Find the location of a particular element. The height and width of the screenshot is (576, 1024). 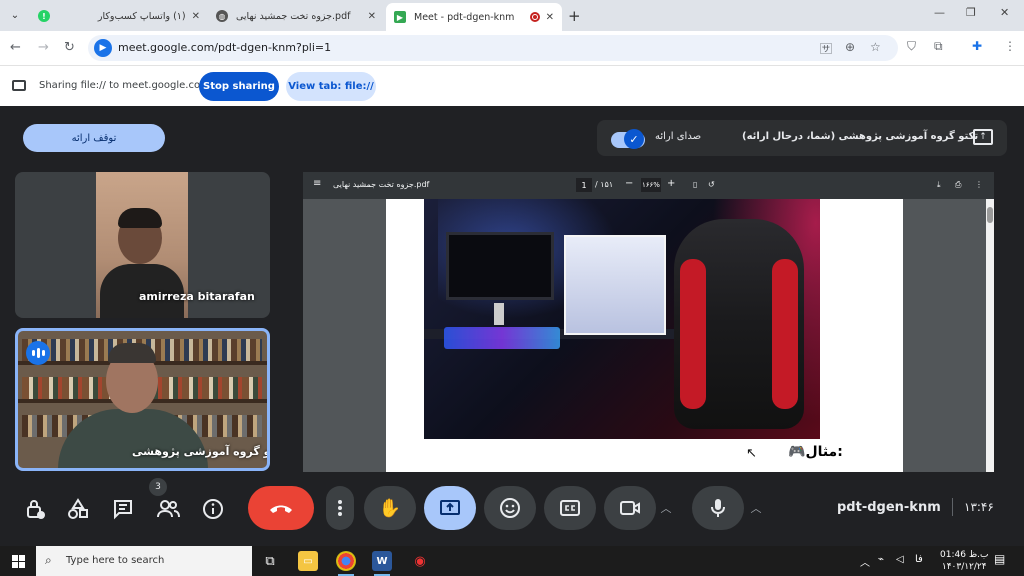

hamburger-menu-icon: ≡ is located at coordinates (317, 183).